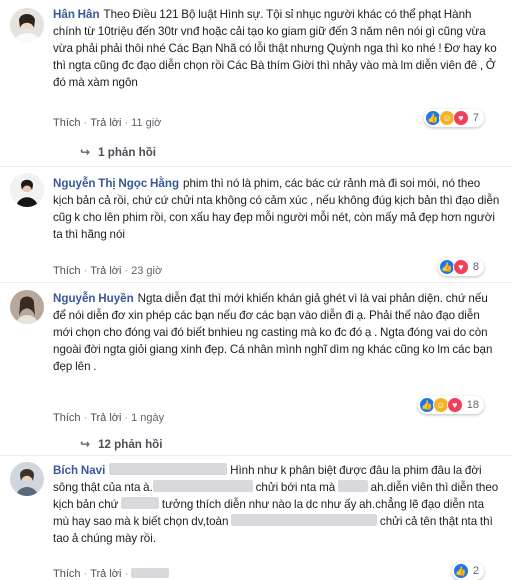 The width and height of the screenshot is (512, 580). What do you see at coordinates (475, 571) in the screenshot?
I see `reaction-count: 2` at bounding box center [475, 571].